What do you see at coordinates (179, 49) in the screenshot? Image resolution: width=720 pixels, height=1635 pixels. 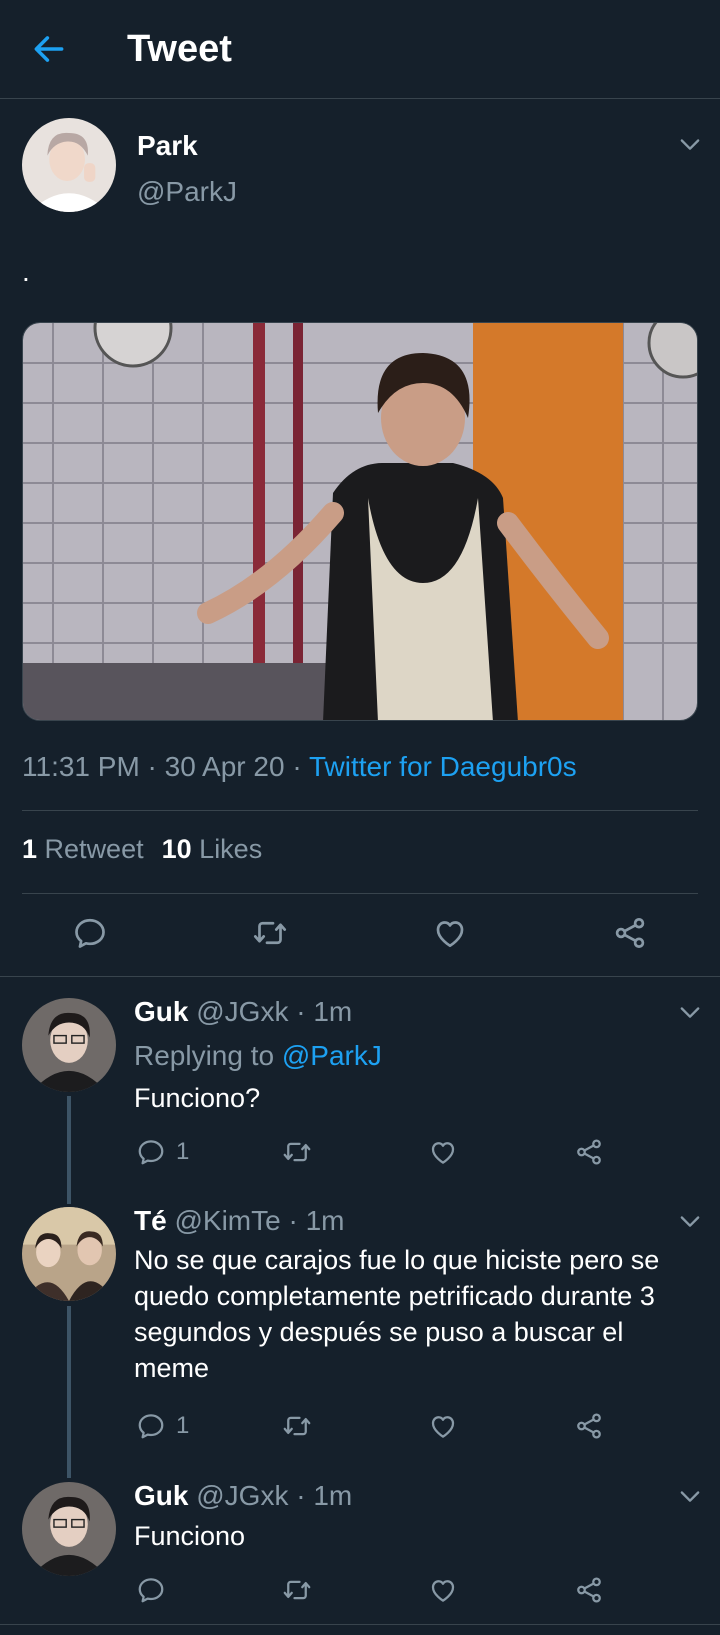 I see `page-title: Tweet` at bounding box center [179, 49].